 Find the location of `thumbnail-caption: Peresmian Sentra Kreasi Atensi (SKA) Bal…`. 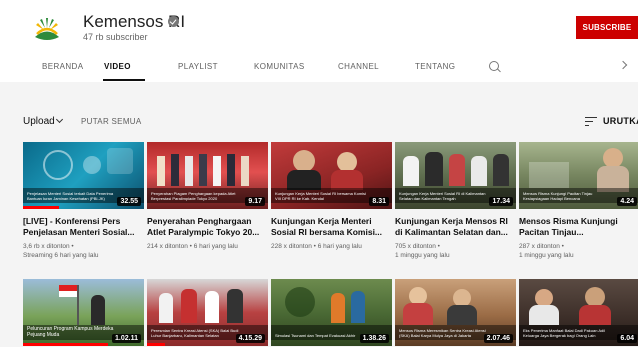

thumbnail-caption: Peresmian Sentra Kreasi Atensi (SKA) Bal… is located at coordinates (195, 333).